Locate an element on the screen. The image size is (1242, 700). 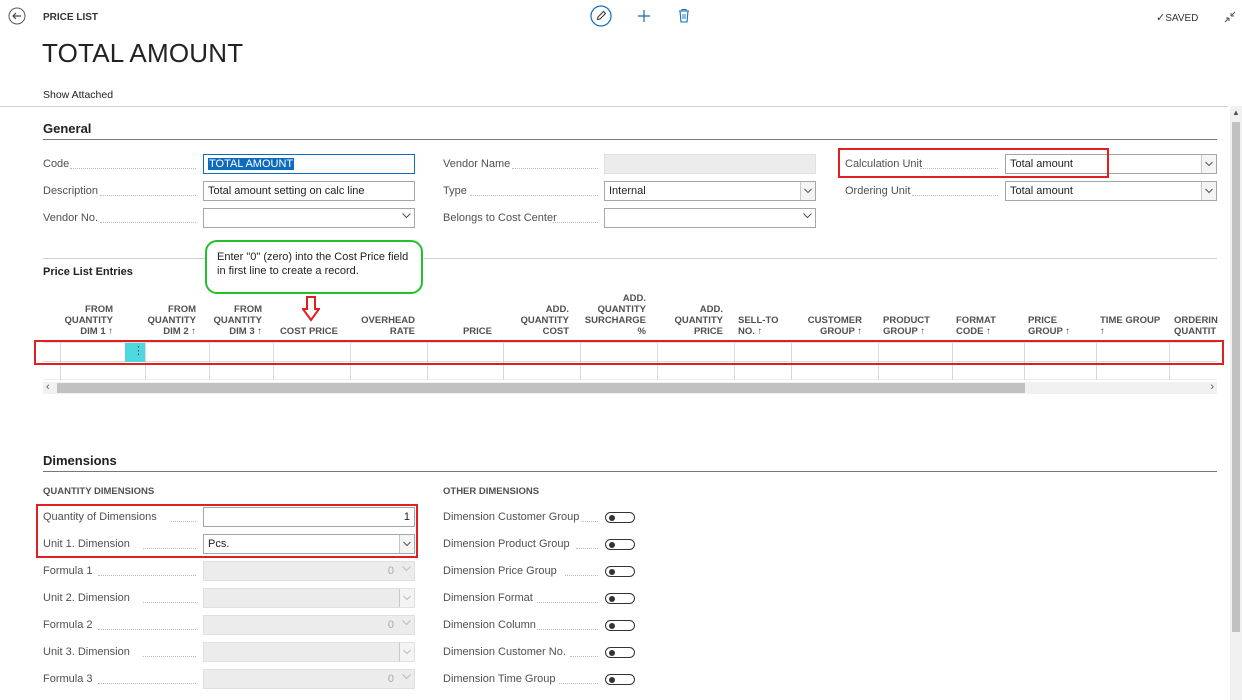
code-label: Code is located at coordinates (56, 164).